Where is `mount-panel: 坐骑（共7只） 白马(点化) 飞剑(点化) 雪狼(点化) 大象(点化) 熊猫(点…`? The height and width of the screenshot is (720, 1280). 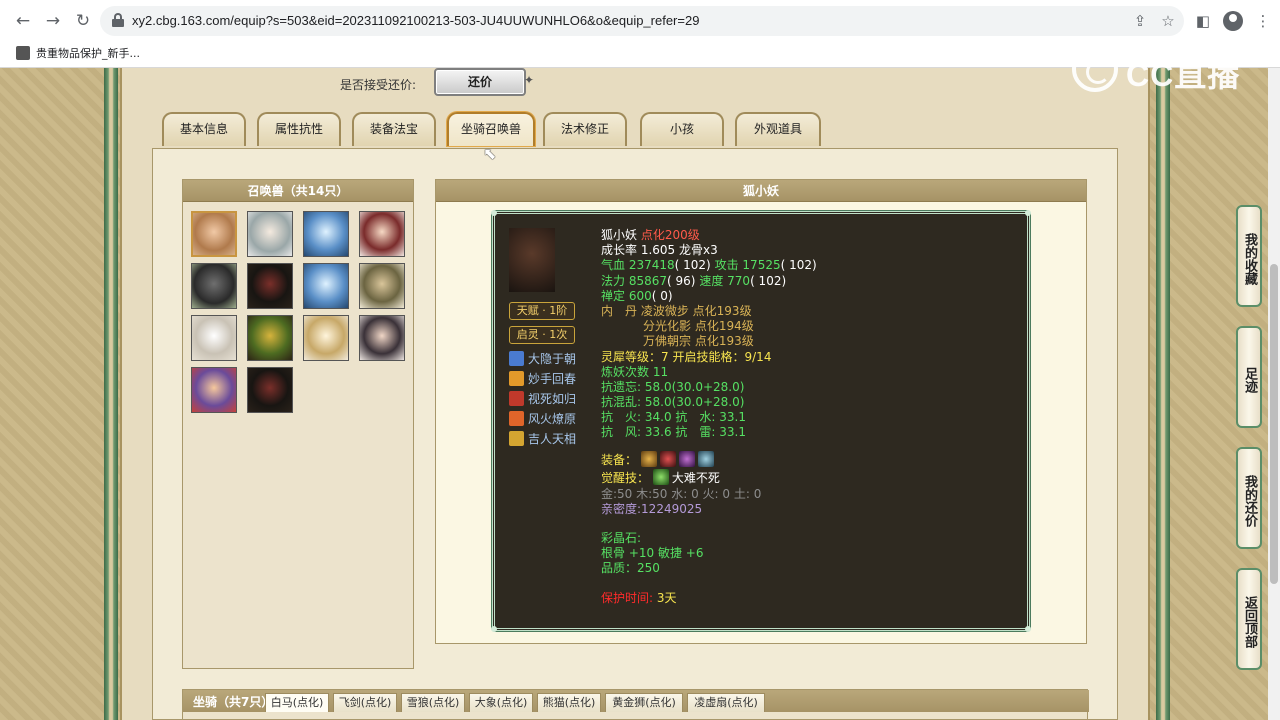
mount-panel: 坐骑（共7只） 白马(点化) 飞剑(点化) 雪狼(点化) 大象(点化) 熊猫(点… is located at coordinates (635, 704).